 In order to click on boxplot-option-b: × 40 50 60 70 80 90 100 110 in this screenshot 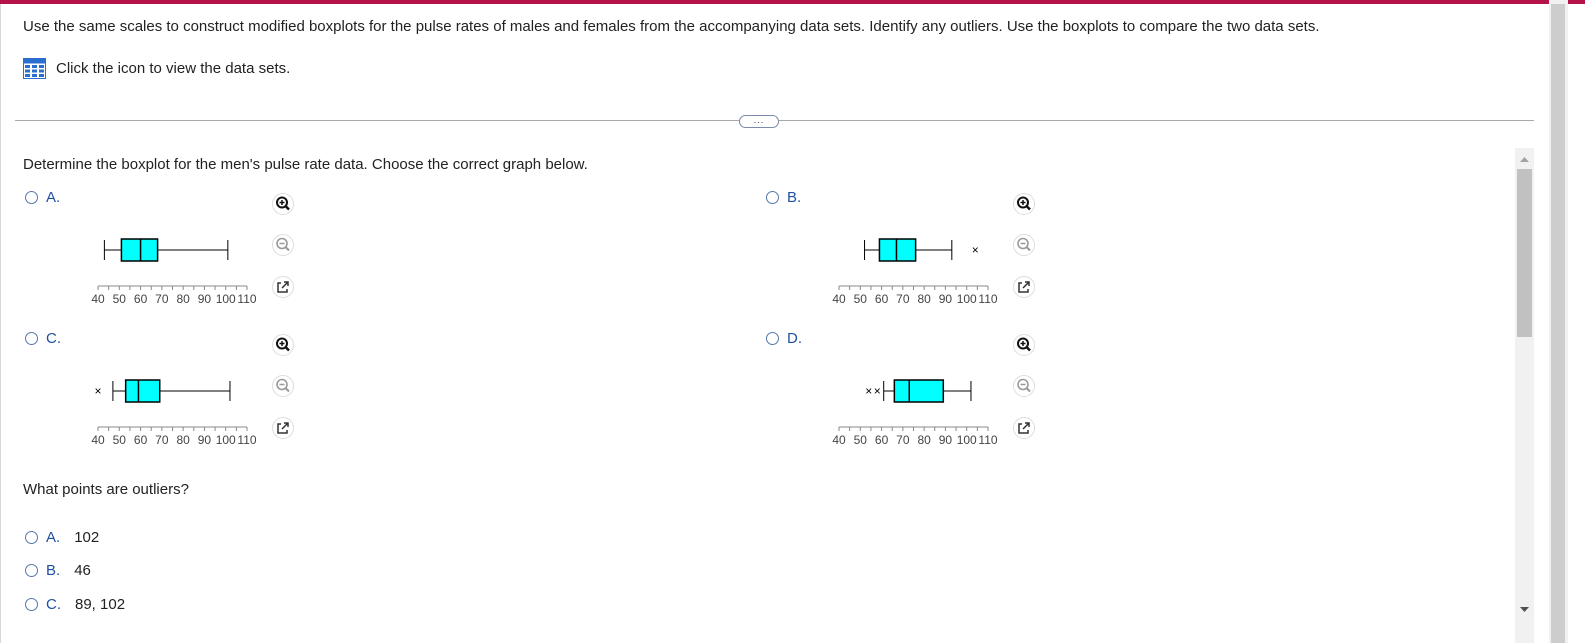, I will do `click(915, 272)`.